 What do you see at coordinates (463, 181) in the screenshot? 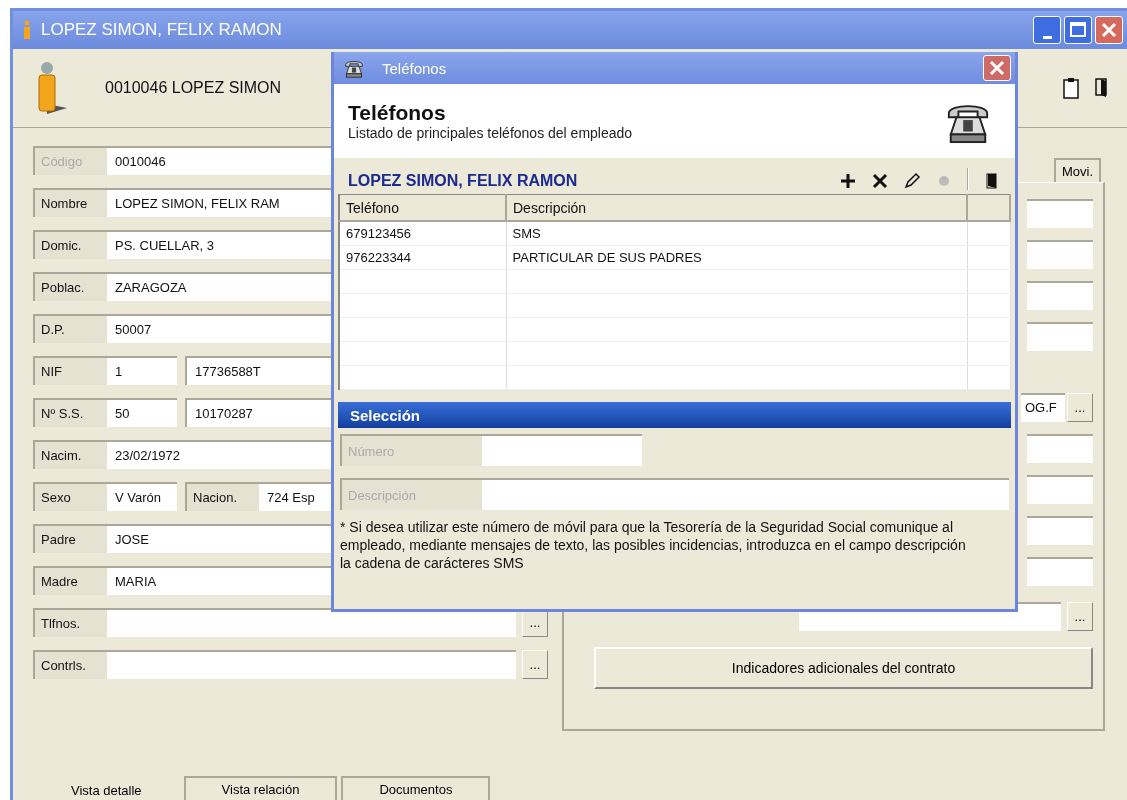
I see `employee-name: LOPEZ SIMON, FELIX RAMON` at bounding box center [463, 181].